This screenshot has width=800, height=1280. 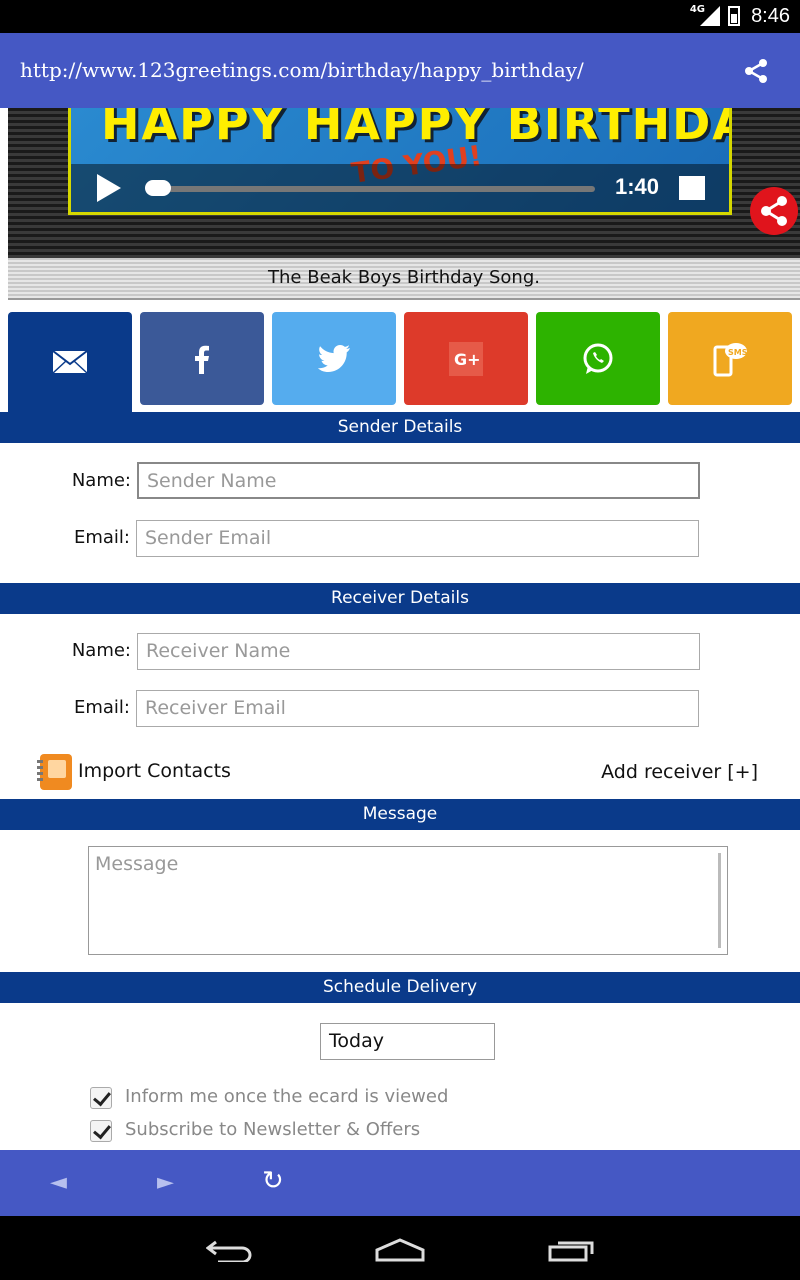 What do you see at coordinates (408, 900) in the screenshot?
I see `message-textarea: Message` at bounding box center [408, 900].